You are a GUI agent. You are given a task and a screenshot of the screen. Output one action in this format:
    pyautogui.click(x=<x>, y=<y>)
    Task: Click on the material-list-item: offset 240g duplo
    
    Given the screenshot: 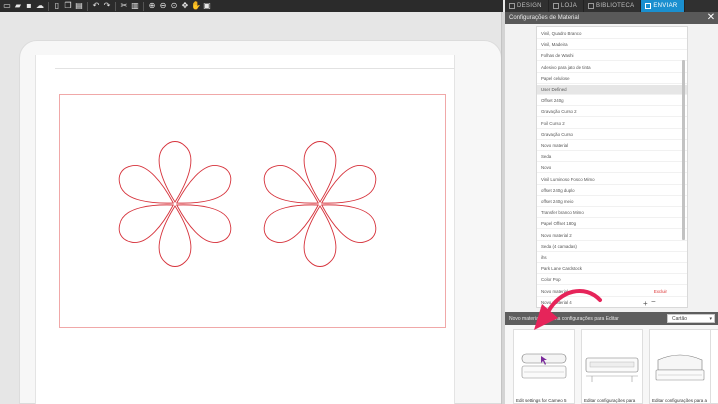 What is the action you would take?
    pyautogui.click(x=612, y=191)
    